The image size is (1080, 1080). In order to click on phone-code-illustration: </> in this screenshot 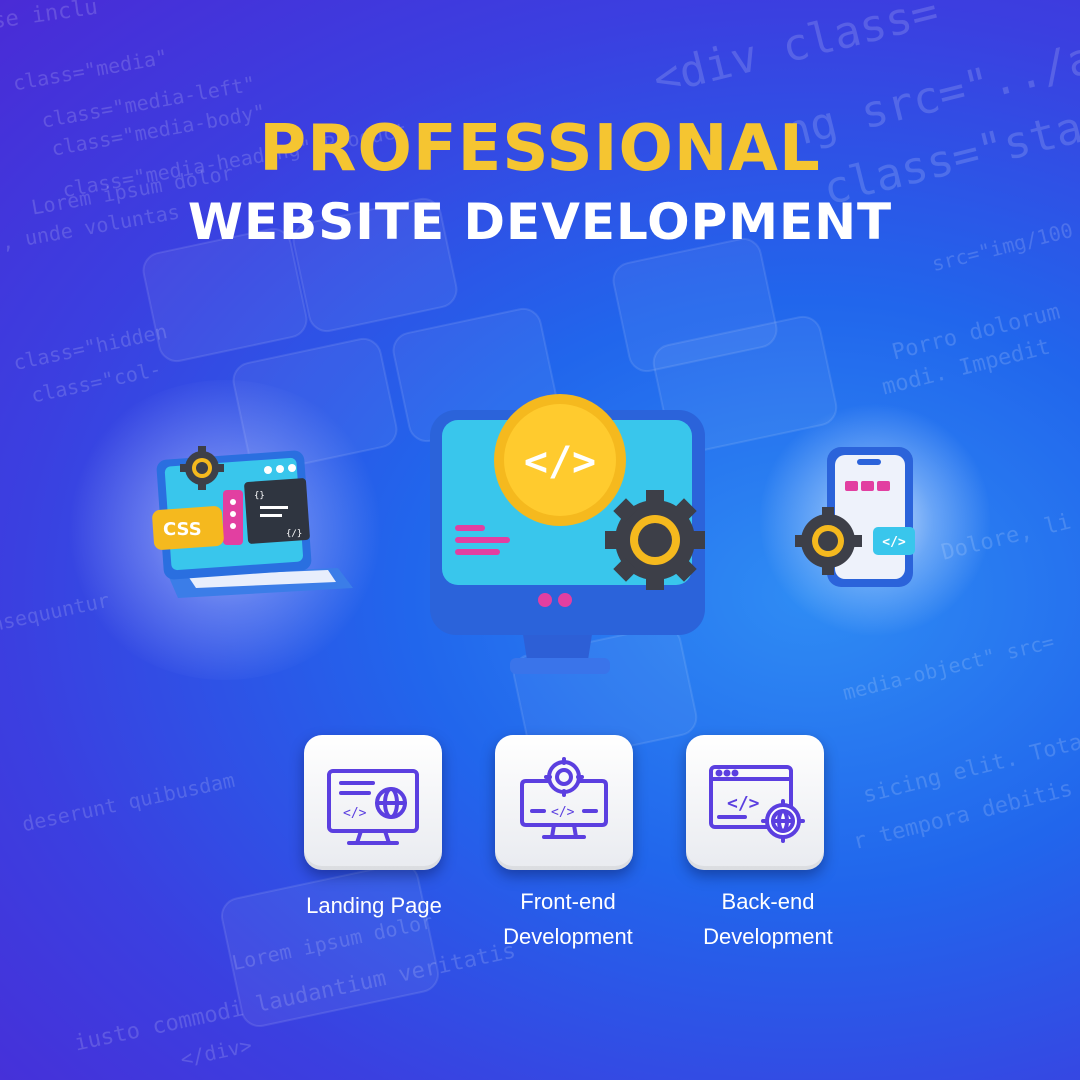, I will do `click(855, 517)`.